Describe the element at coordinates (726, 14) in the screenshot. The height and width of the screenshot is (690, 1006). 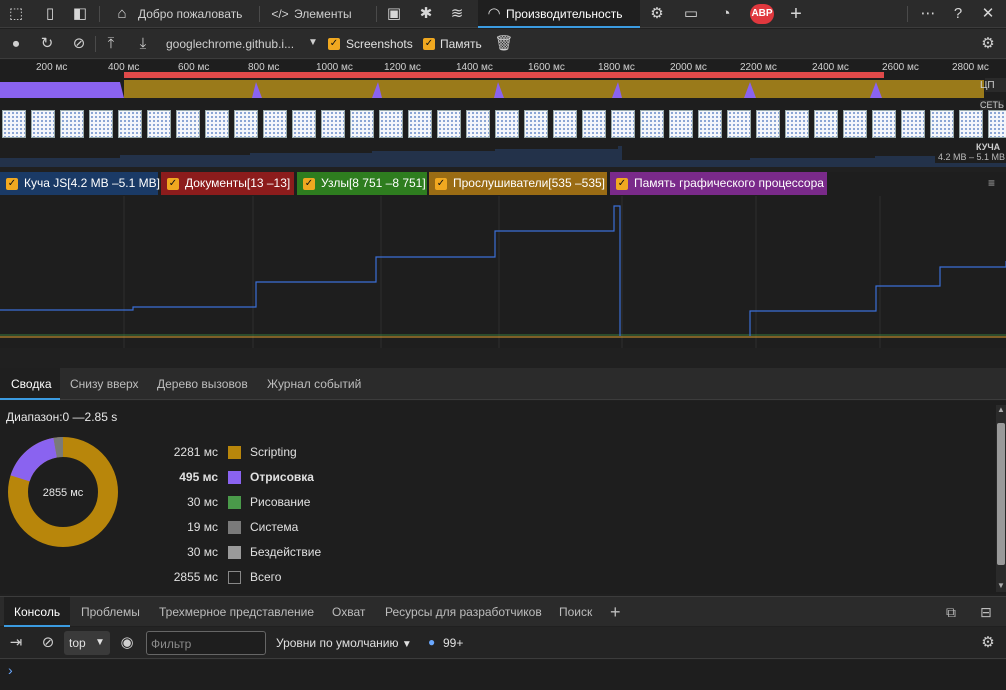
I see `lighthouse-icon: ◔` at that location.